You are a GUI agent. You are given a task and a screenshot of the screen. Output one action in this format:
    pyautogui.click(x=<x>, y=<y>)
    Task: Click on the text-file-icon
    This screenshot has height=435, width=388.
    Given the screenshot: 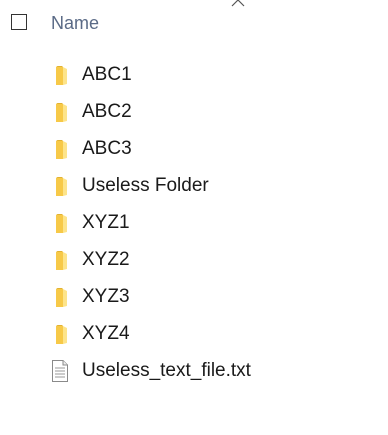 What is the action you would take?
    pyautogui.click(x=60, y=371)
    